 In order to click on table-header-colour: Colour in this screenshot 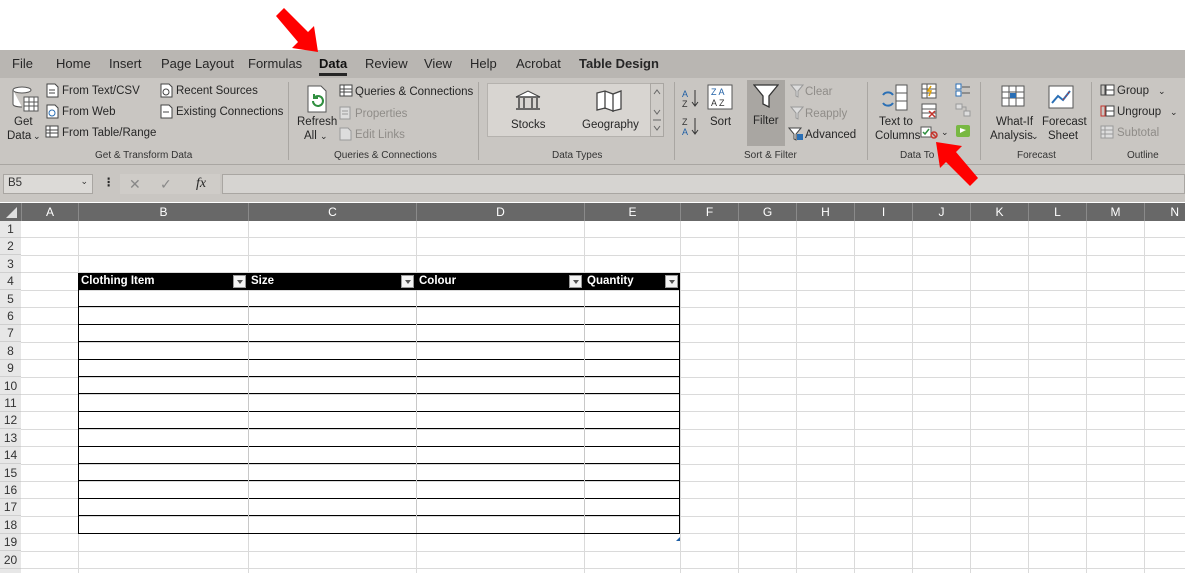, I will do `click(436, 281)`.